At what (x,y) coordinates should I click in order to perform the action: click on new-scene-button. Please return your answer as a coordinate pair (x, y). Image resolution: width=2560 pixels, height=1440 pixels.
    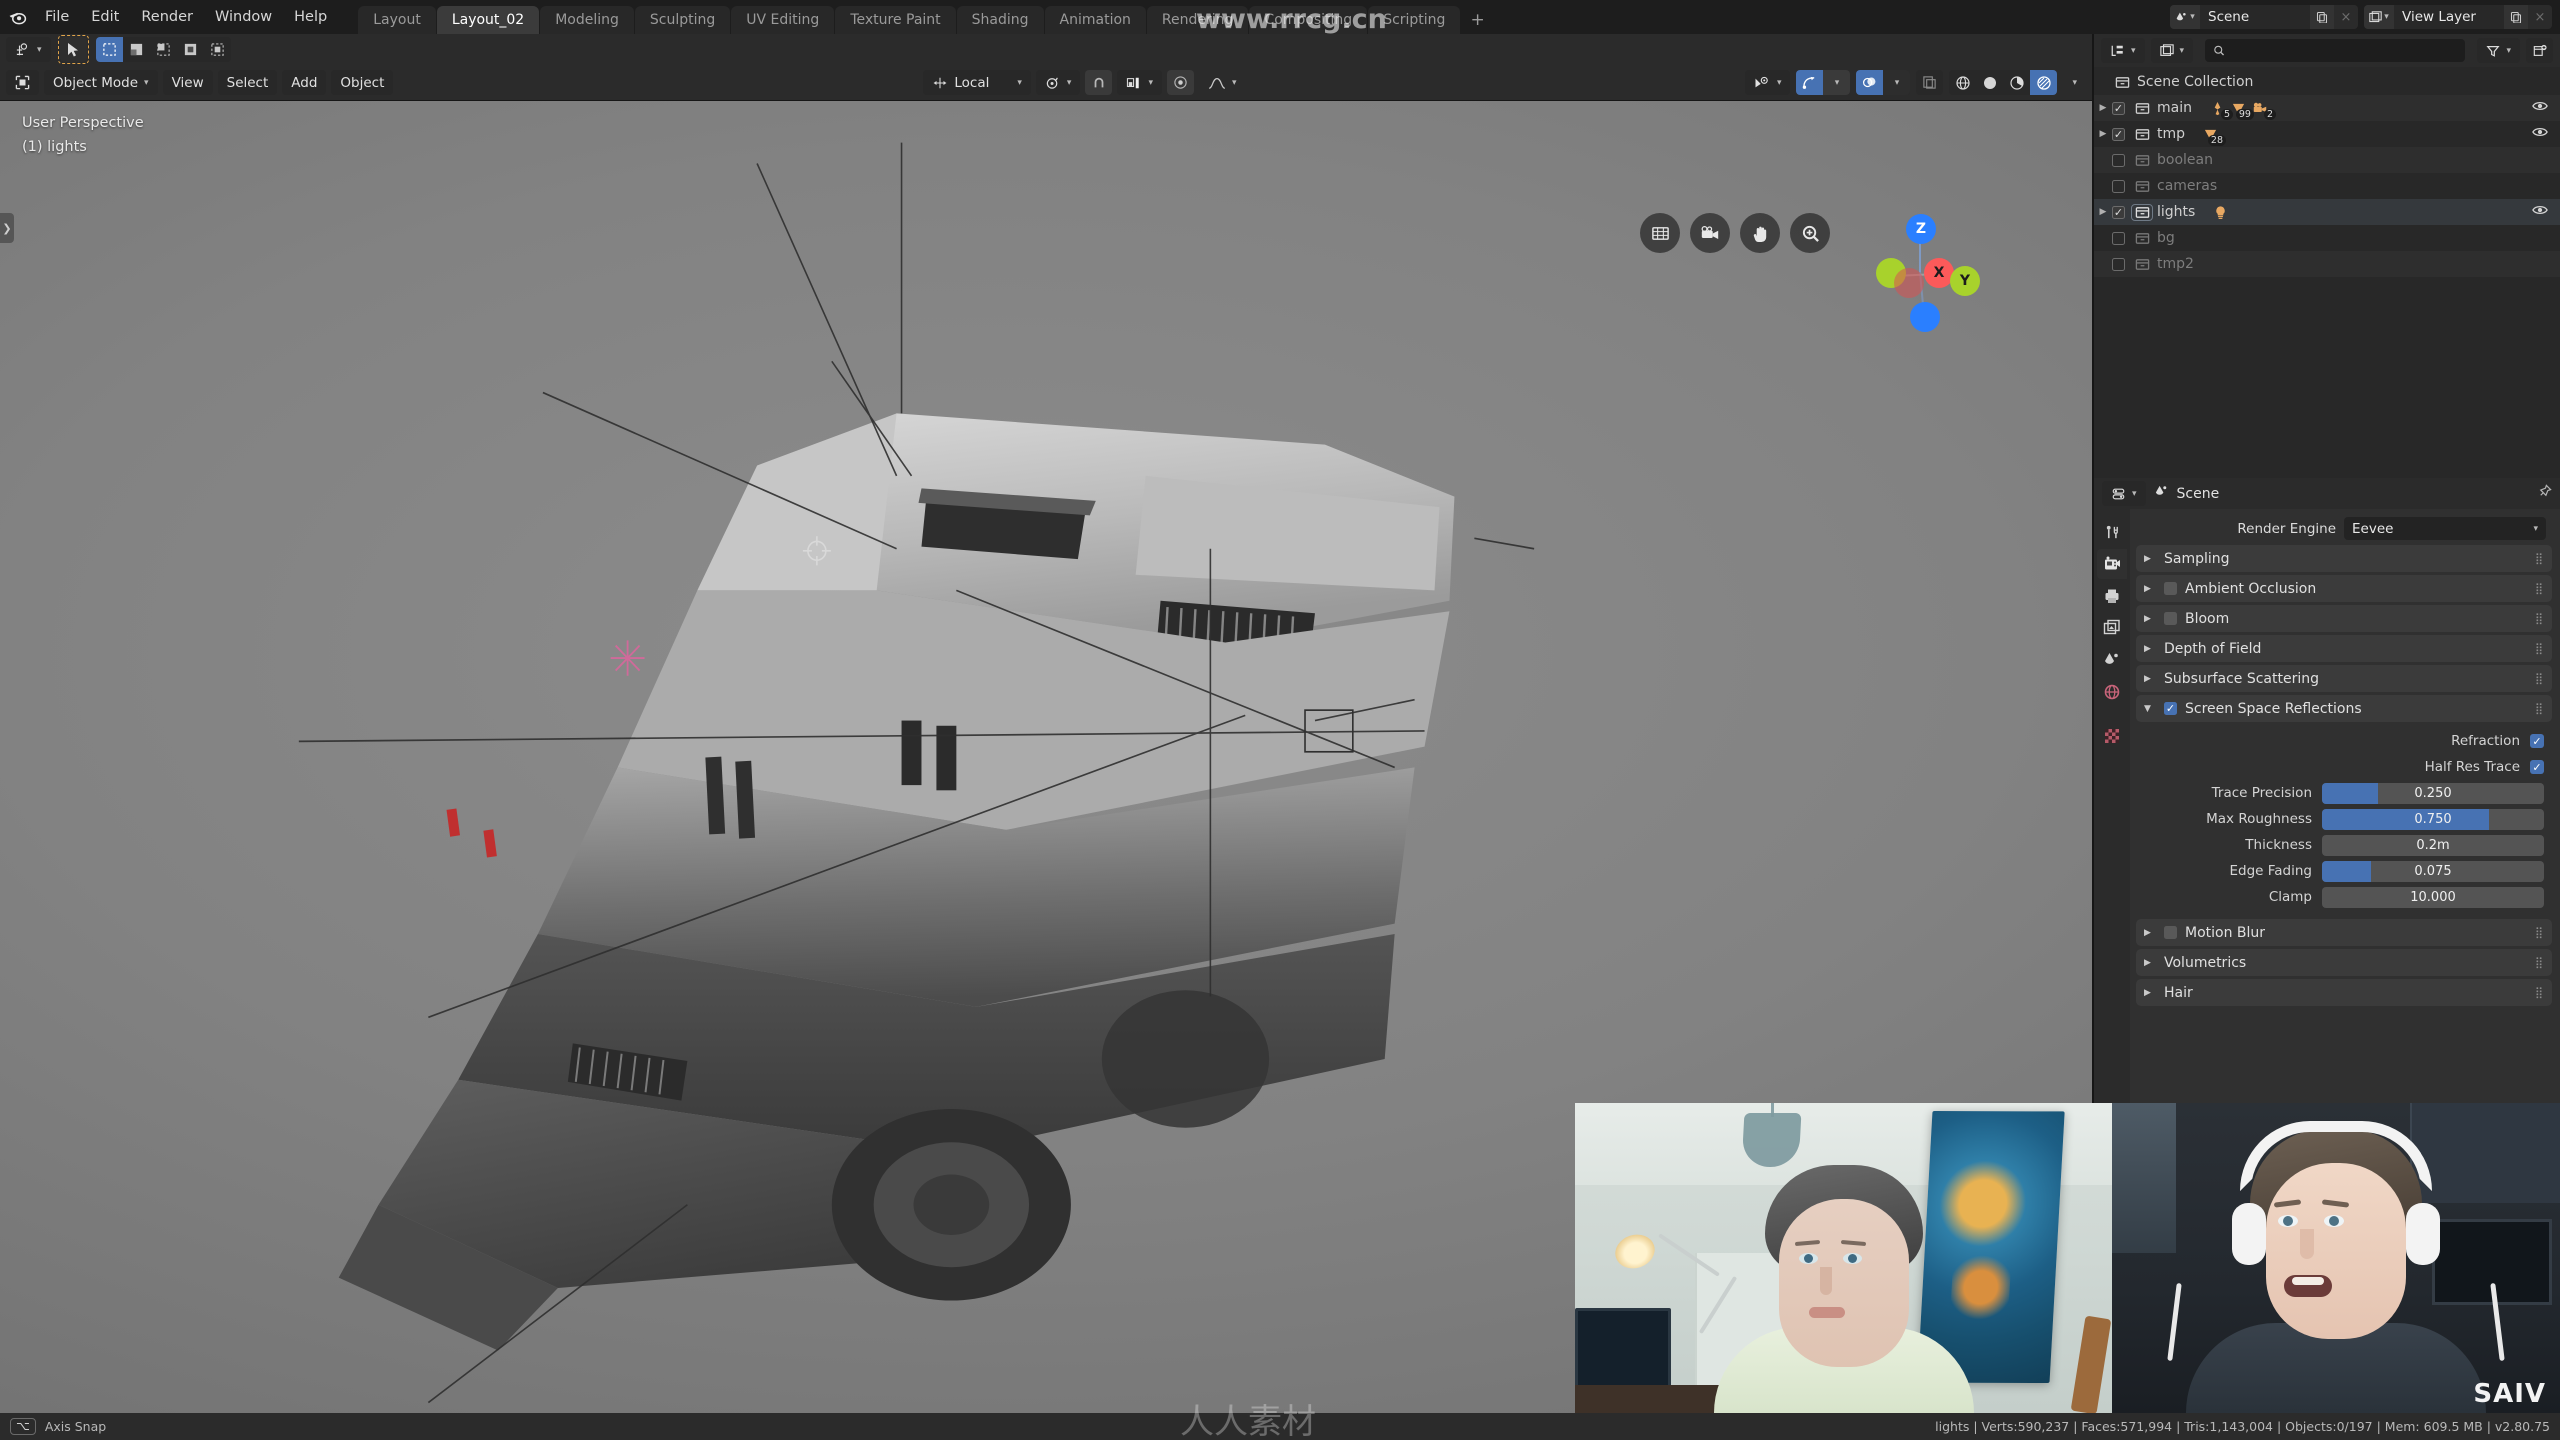
    Looking at the image, I should click on (2322, 17).